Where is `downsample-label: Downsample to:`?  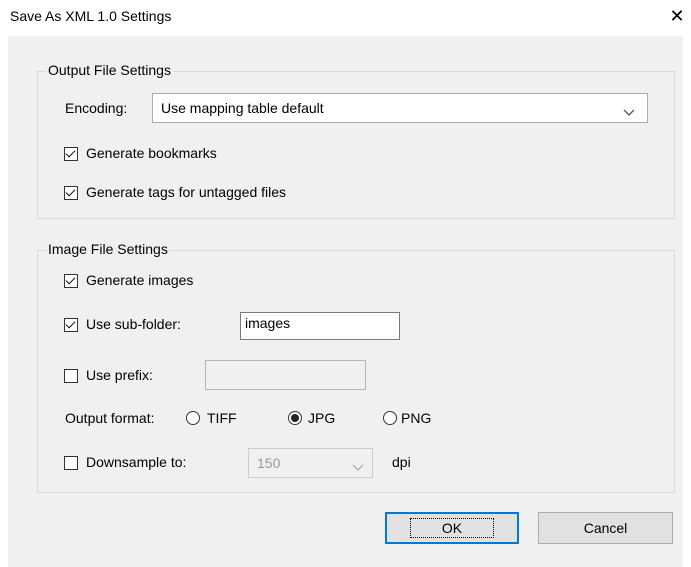 downsample-label: Downsample to: is located at coordinates (136, 462).